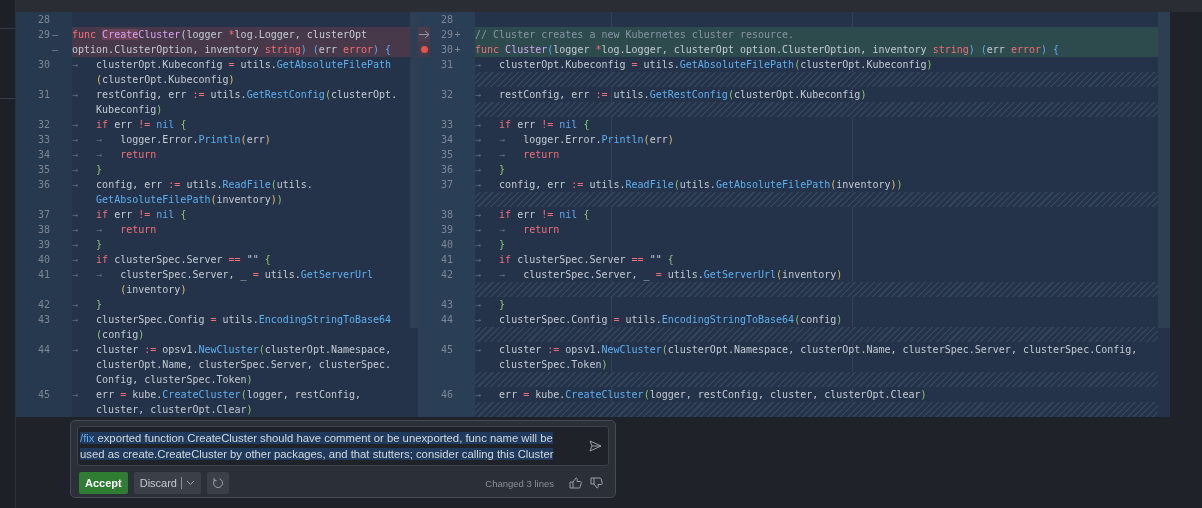 This screenshot has width=1202, height=508. I want to click on code-line: → restConfig, err := utils.GetRestConfig(clusterOpt.Kubeconfig), so click(671, 95).